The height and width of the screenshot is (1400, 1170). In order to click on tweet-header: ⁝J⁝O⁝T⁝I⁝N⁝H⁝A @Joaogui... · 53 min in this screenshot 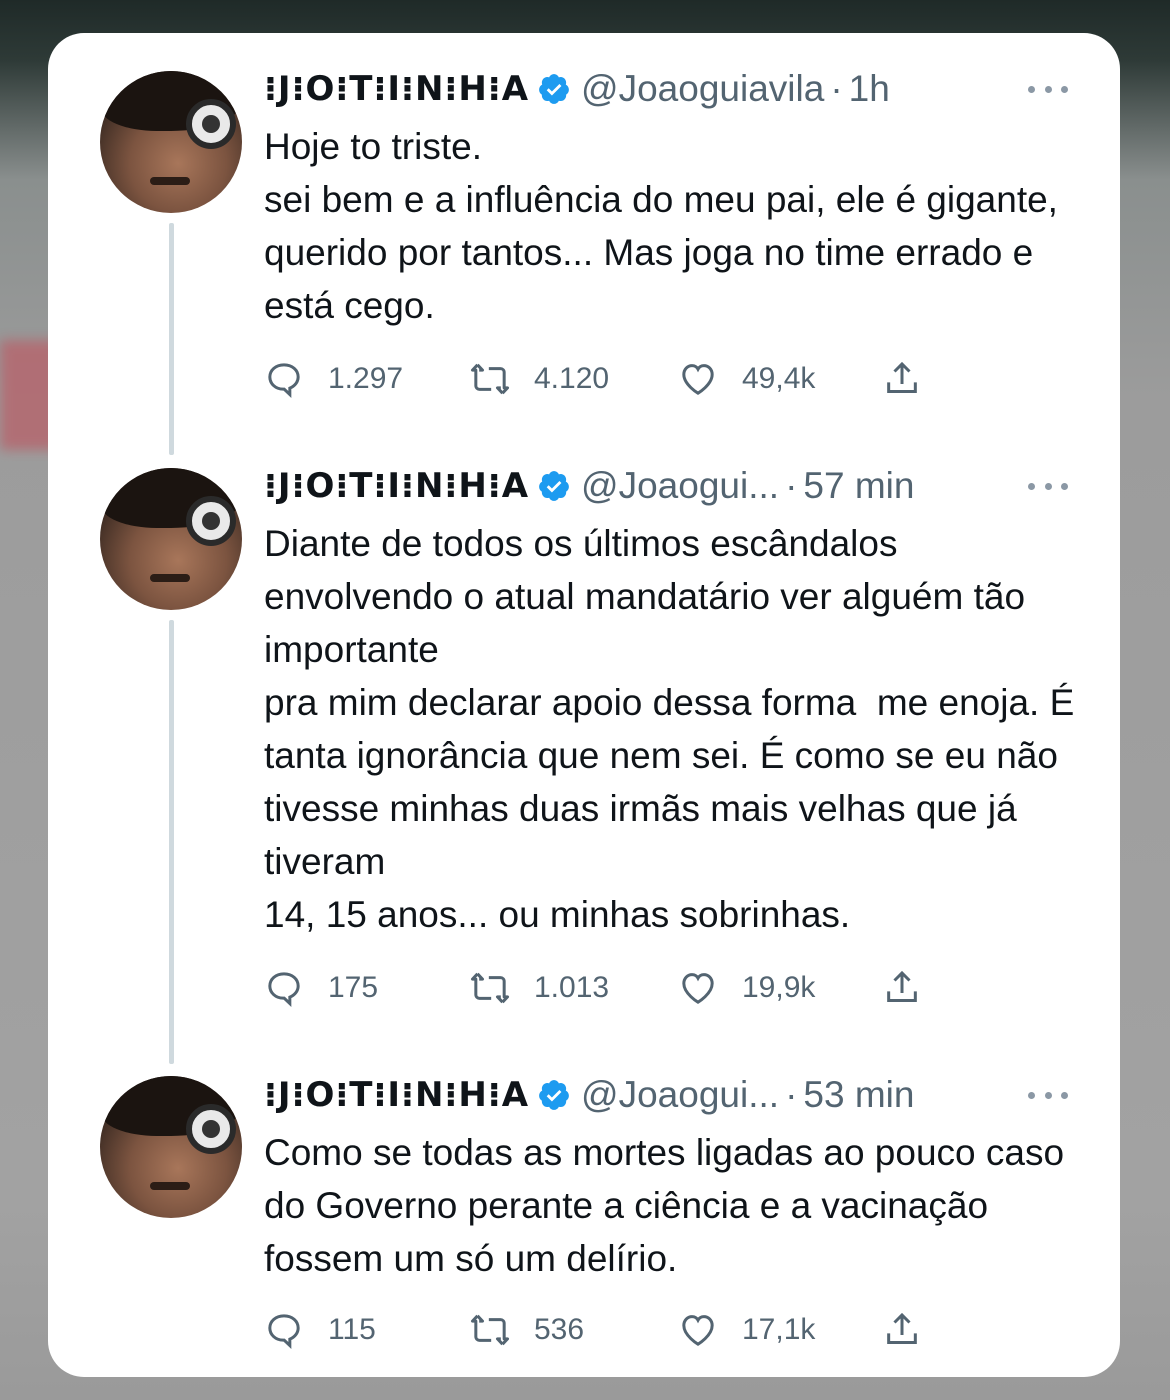, I will do `click(589, 1095)`.